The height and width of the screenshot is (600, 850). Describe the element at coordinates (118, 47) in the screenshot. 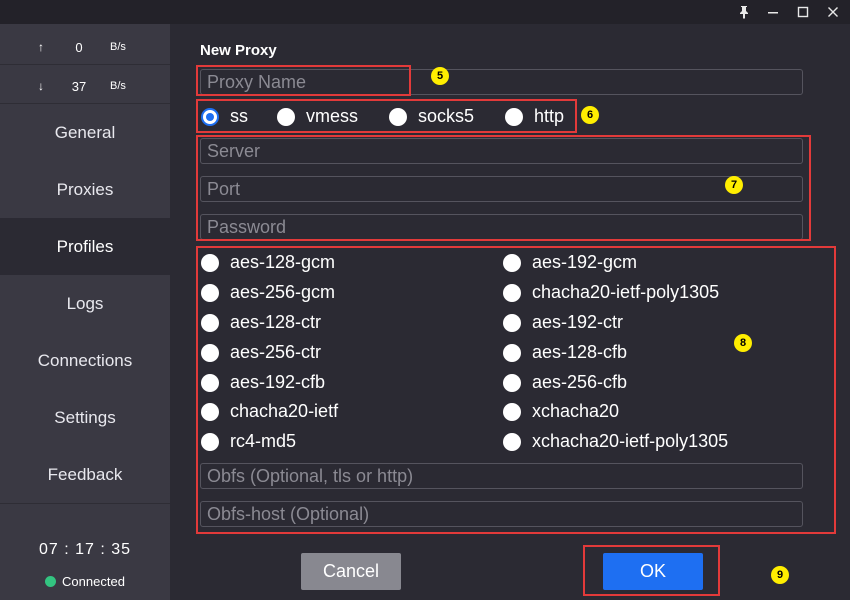

I see `upload-speed-unit: B/s` at that location.